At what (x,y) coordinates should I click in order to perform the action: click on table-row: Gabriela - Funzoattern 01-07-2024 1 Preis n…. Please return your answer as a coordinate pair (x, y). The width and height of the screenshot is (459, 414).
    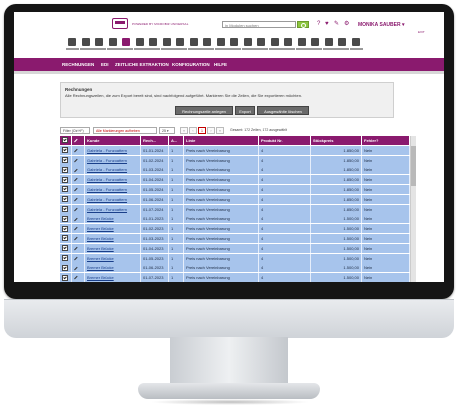
    Looking at the image, I should click on (235, 209).